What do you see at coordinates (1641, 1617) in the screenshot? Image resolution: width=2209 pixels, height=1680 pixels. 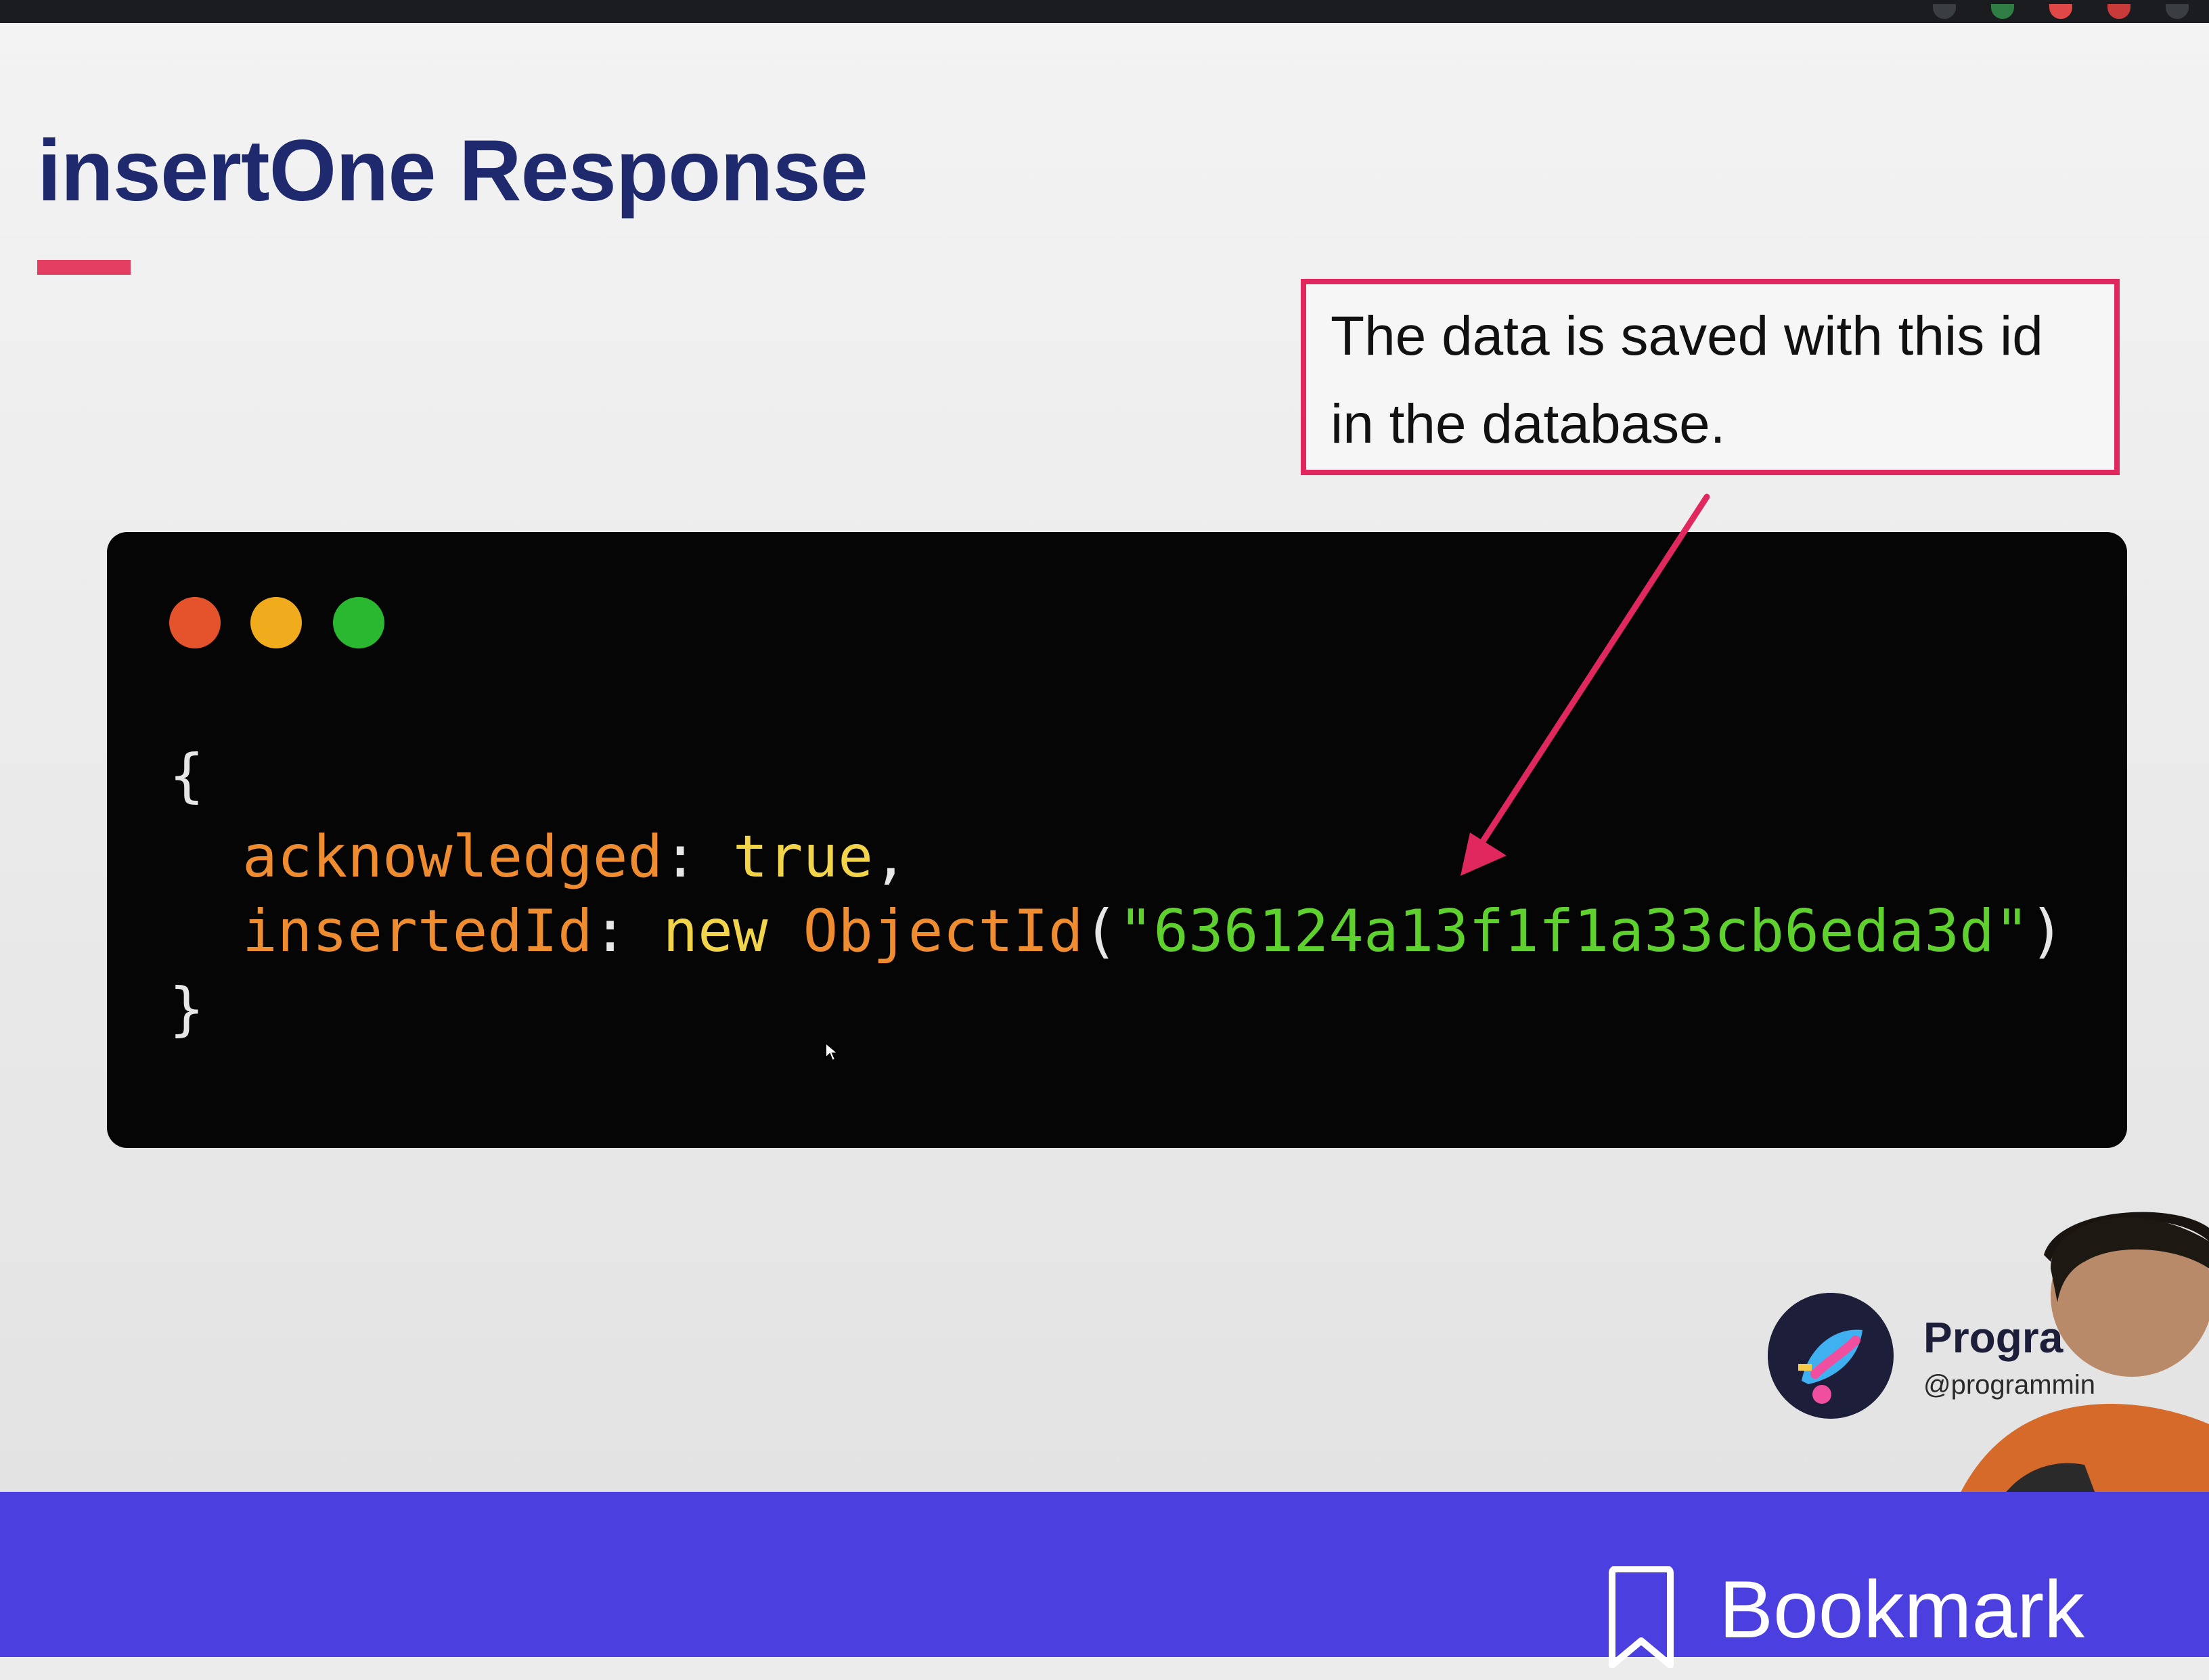 I see `bookmark-icon` at bounding box center [1641, 1617].